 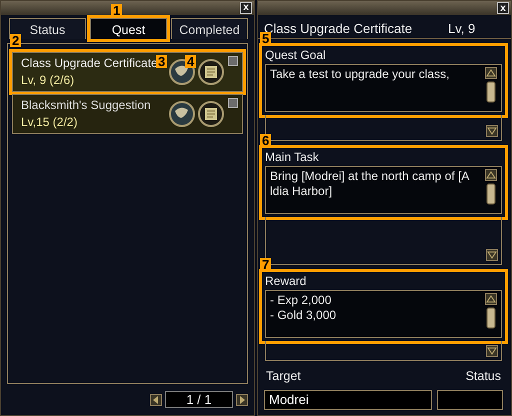 What do you see at coordinates (47, 80) in the screenshot?
I see `quest-level: Lv, 9 (2/6)` at bounding box center [47, 80].